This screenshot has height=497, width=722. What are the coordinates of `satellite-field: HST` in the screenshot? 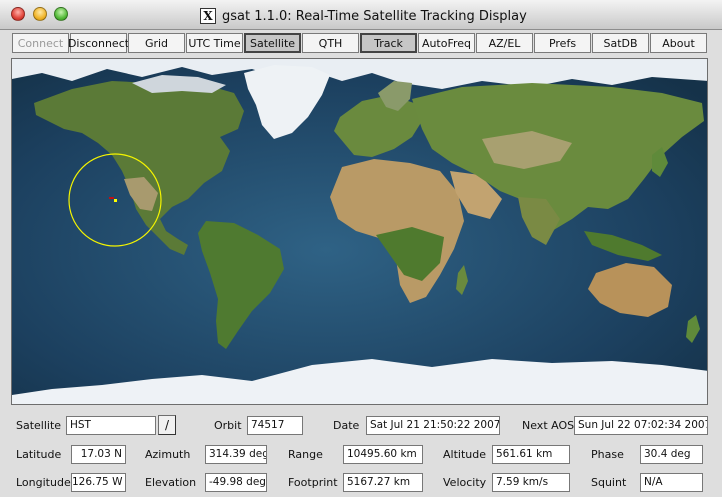 It's located at (111, 425).